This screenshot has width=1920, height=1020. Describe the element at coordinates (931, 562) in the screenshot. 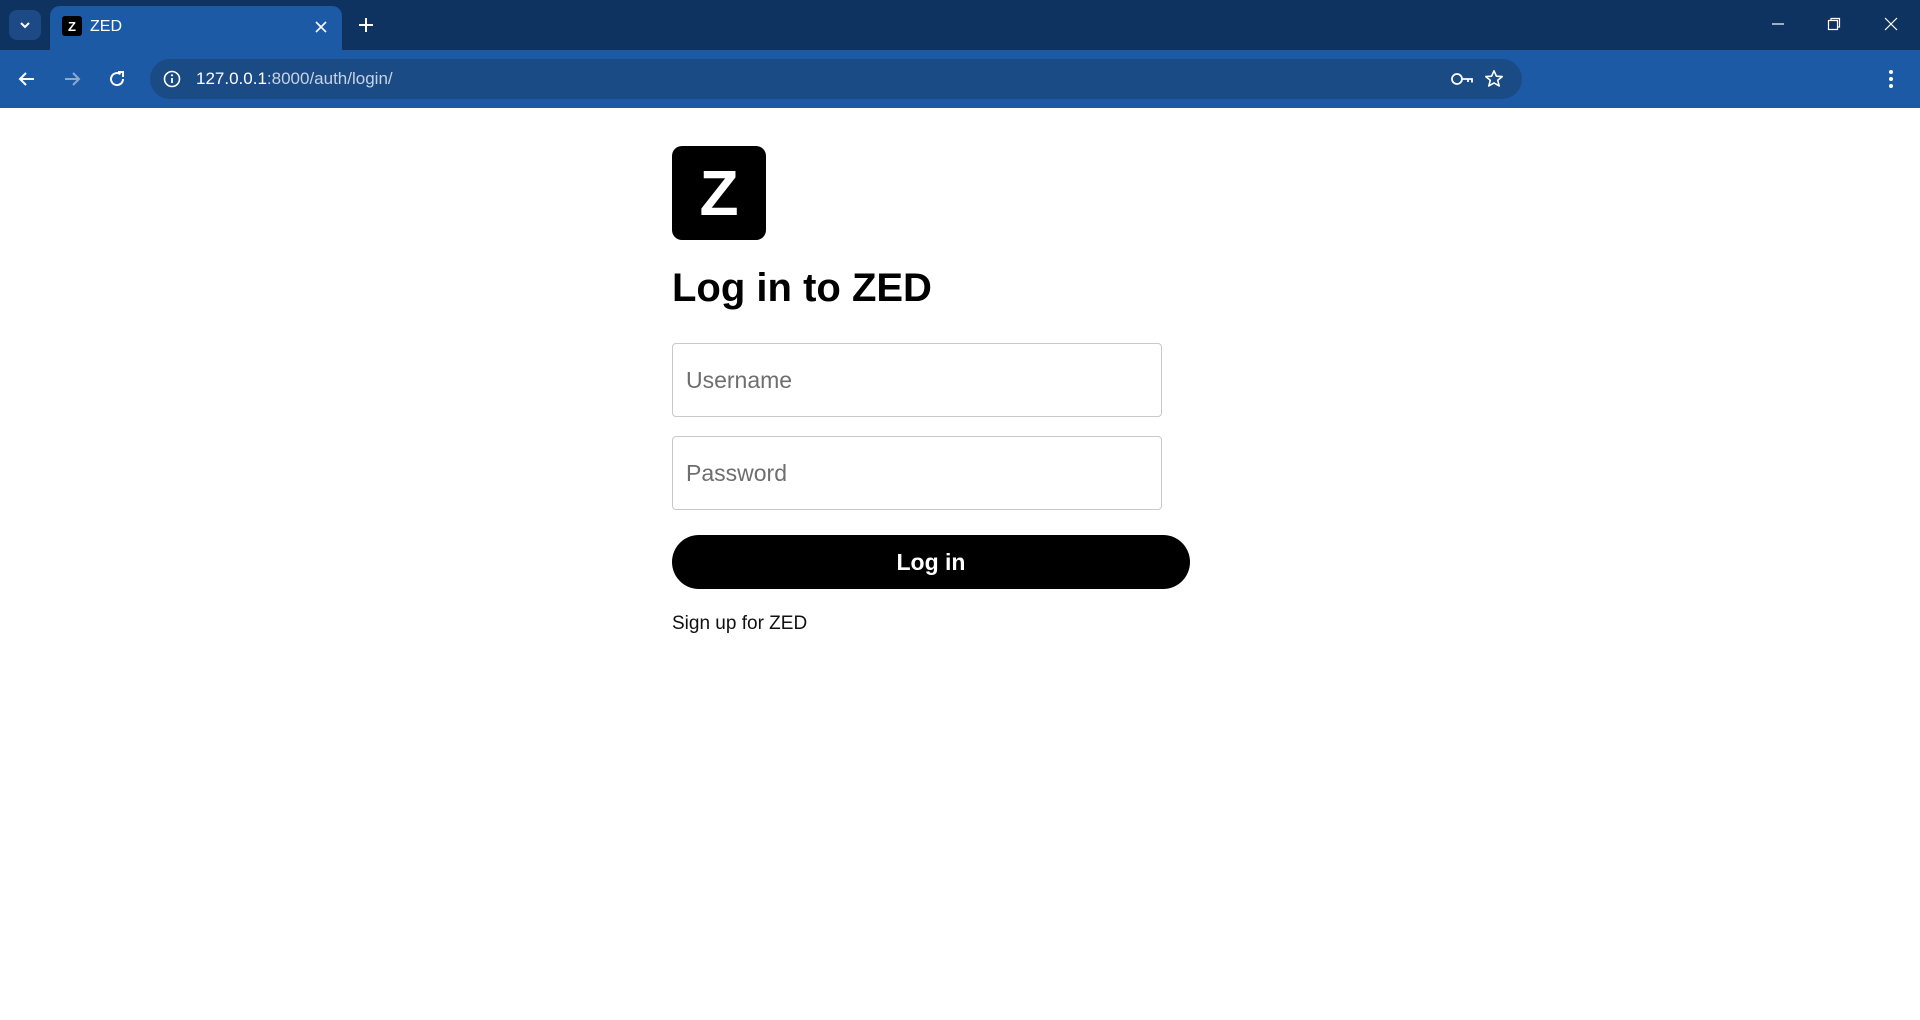

I see `login-button: Log in` at that location.